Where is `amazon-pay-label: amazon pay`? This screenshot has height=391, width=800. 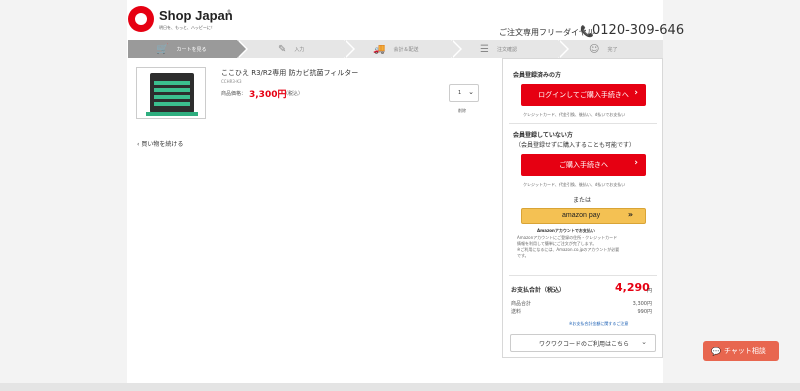
amazon-pay-label: amazon pay is located at coordinates (581, 215).